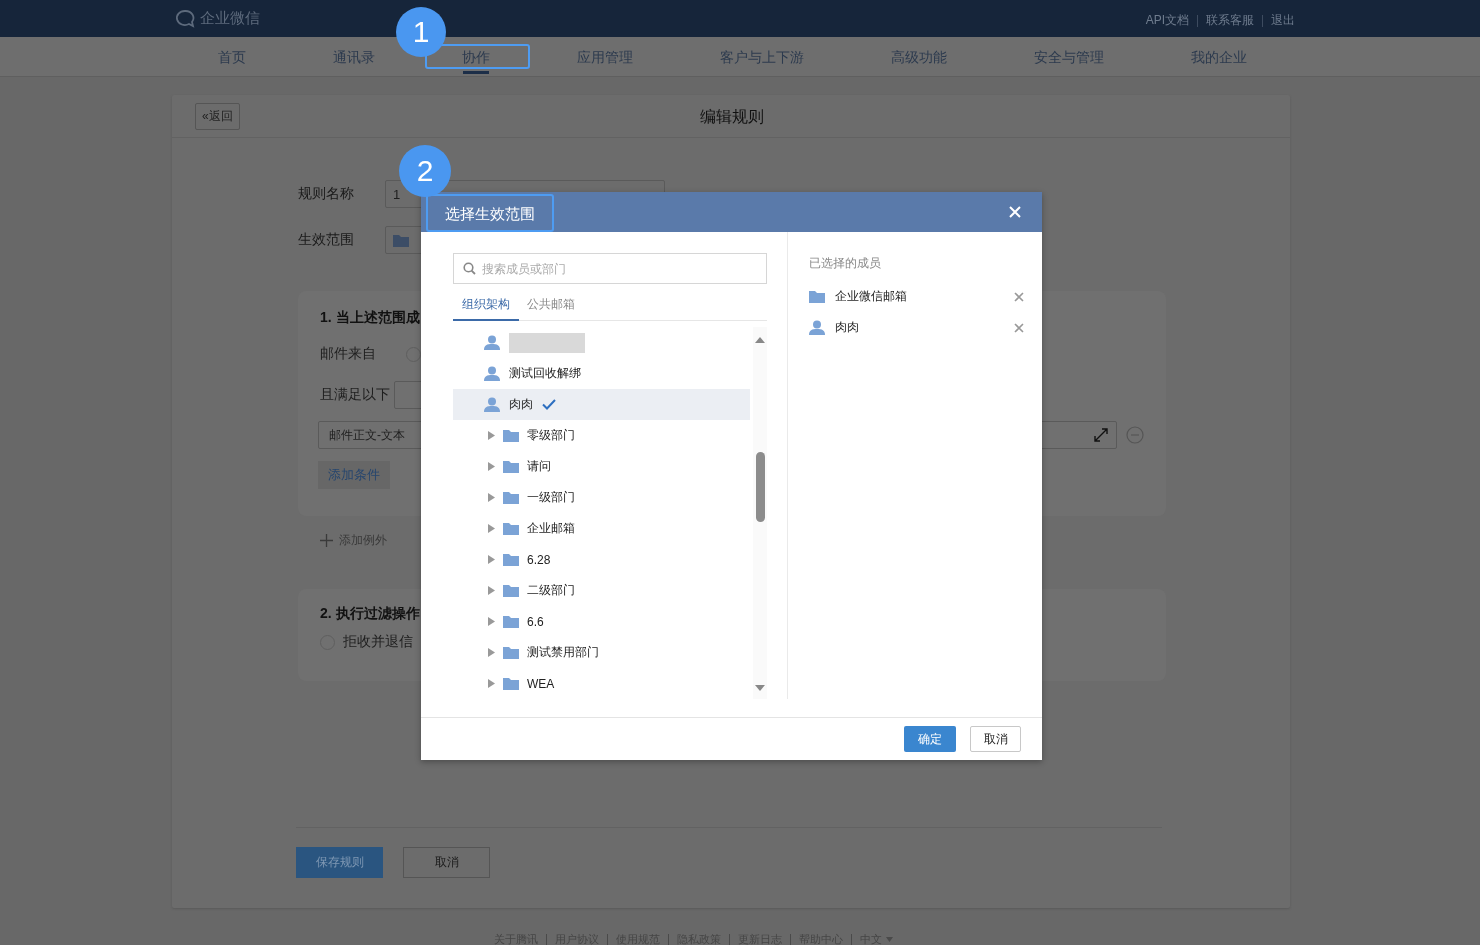  I want to click on nav-tab: 安全与管理, so click(1069, 57).